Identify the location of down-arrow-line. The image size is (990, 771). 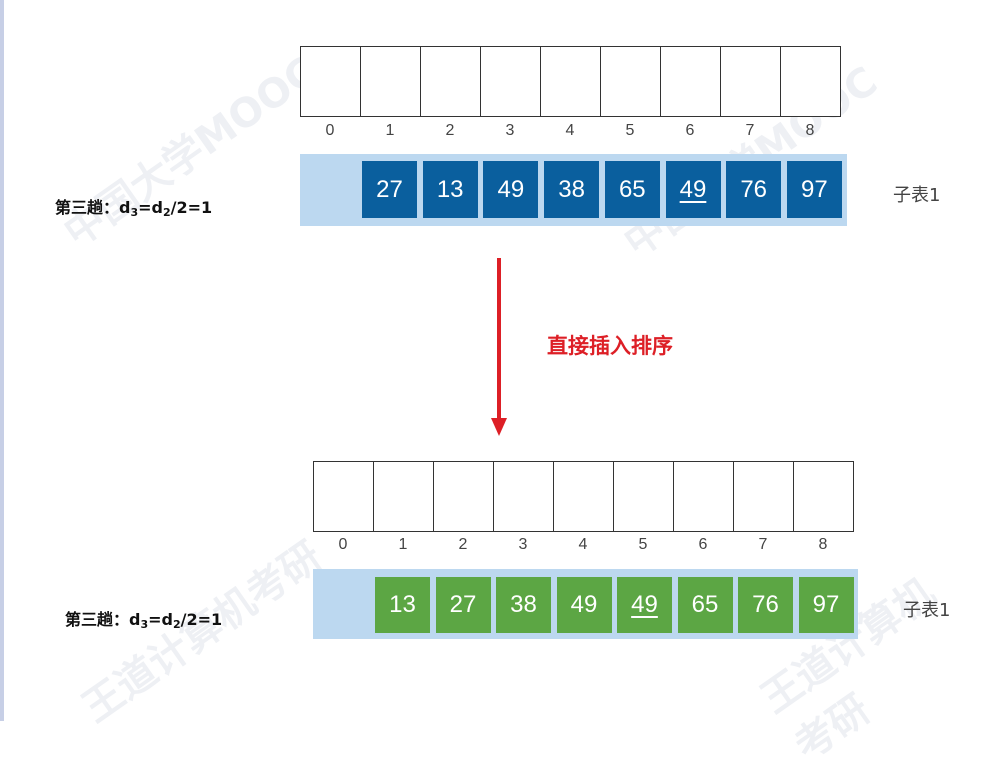
(499, 340).